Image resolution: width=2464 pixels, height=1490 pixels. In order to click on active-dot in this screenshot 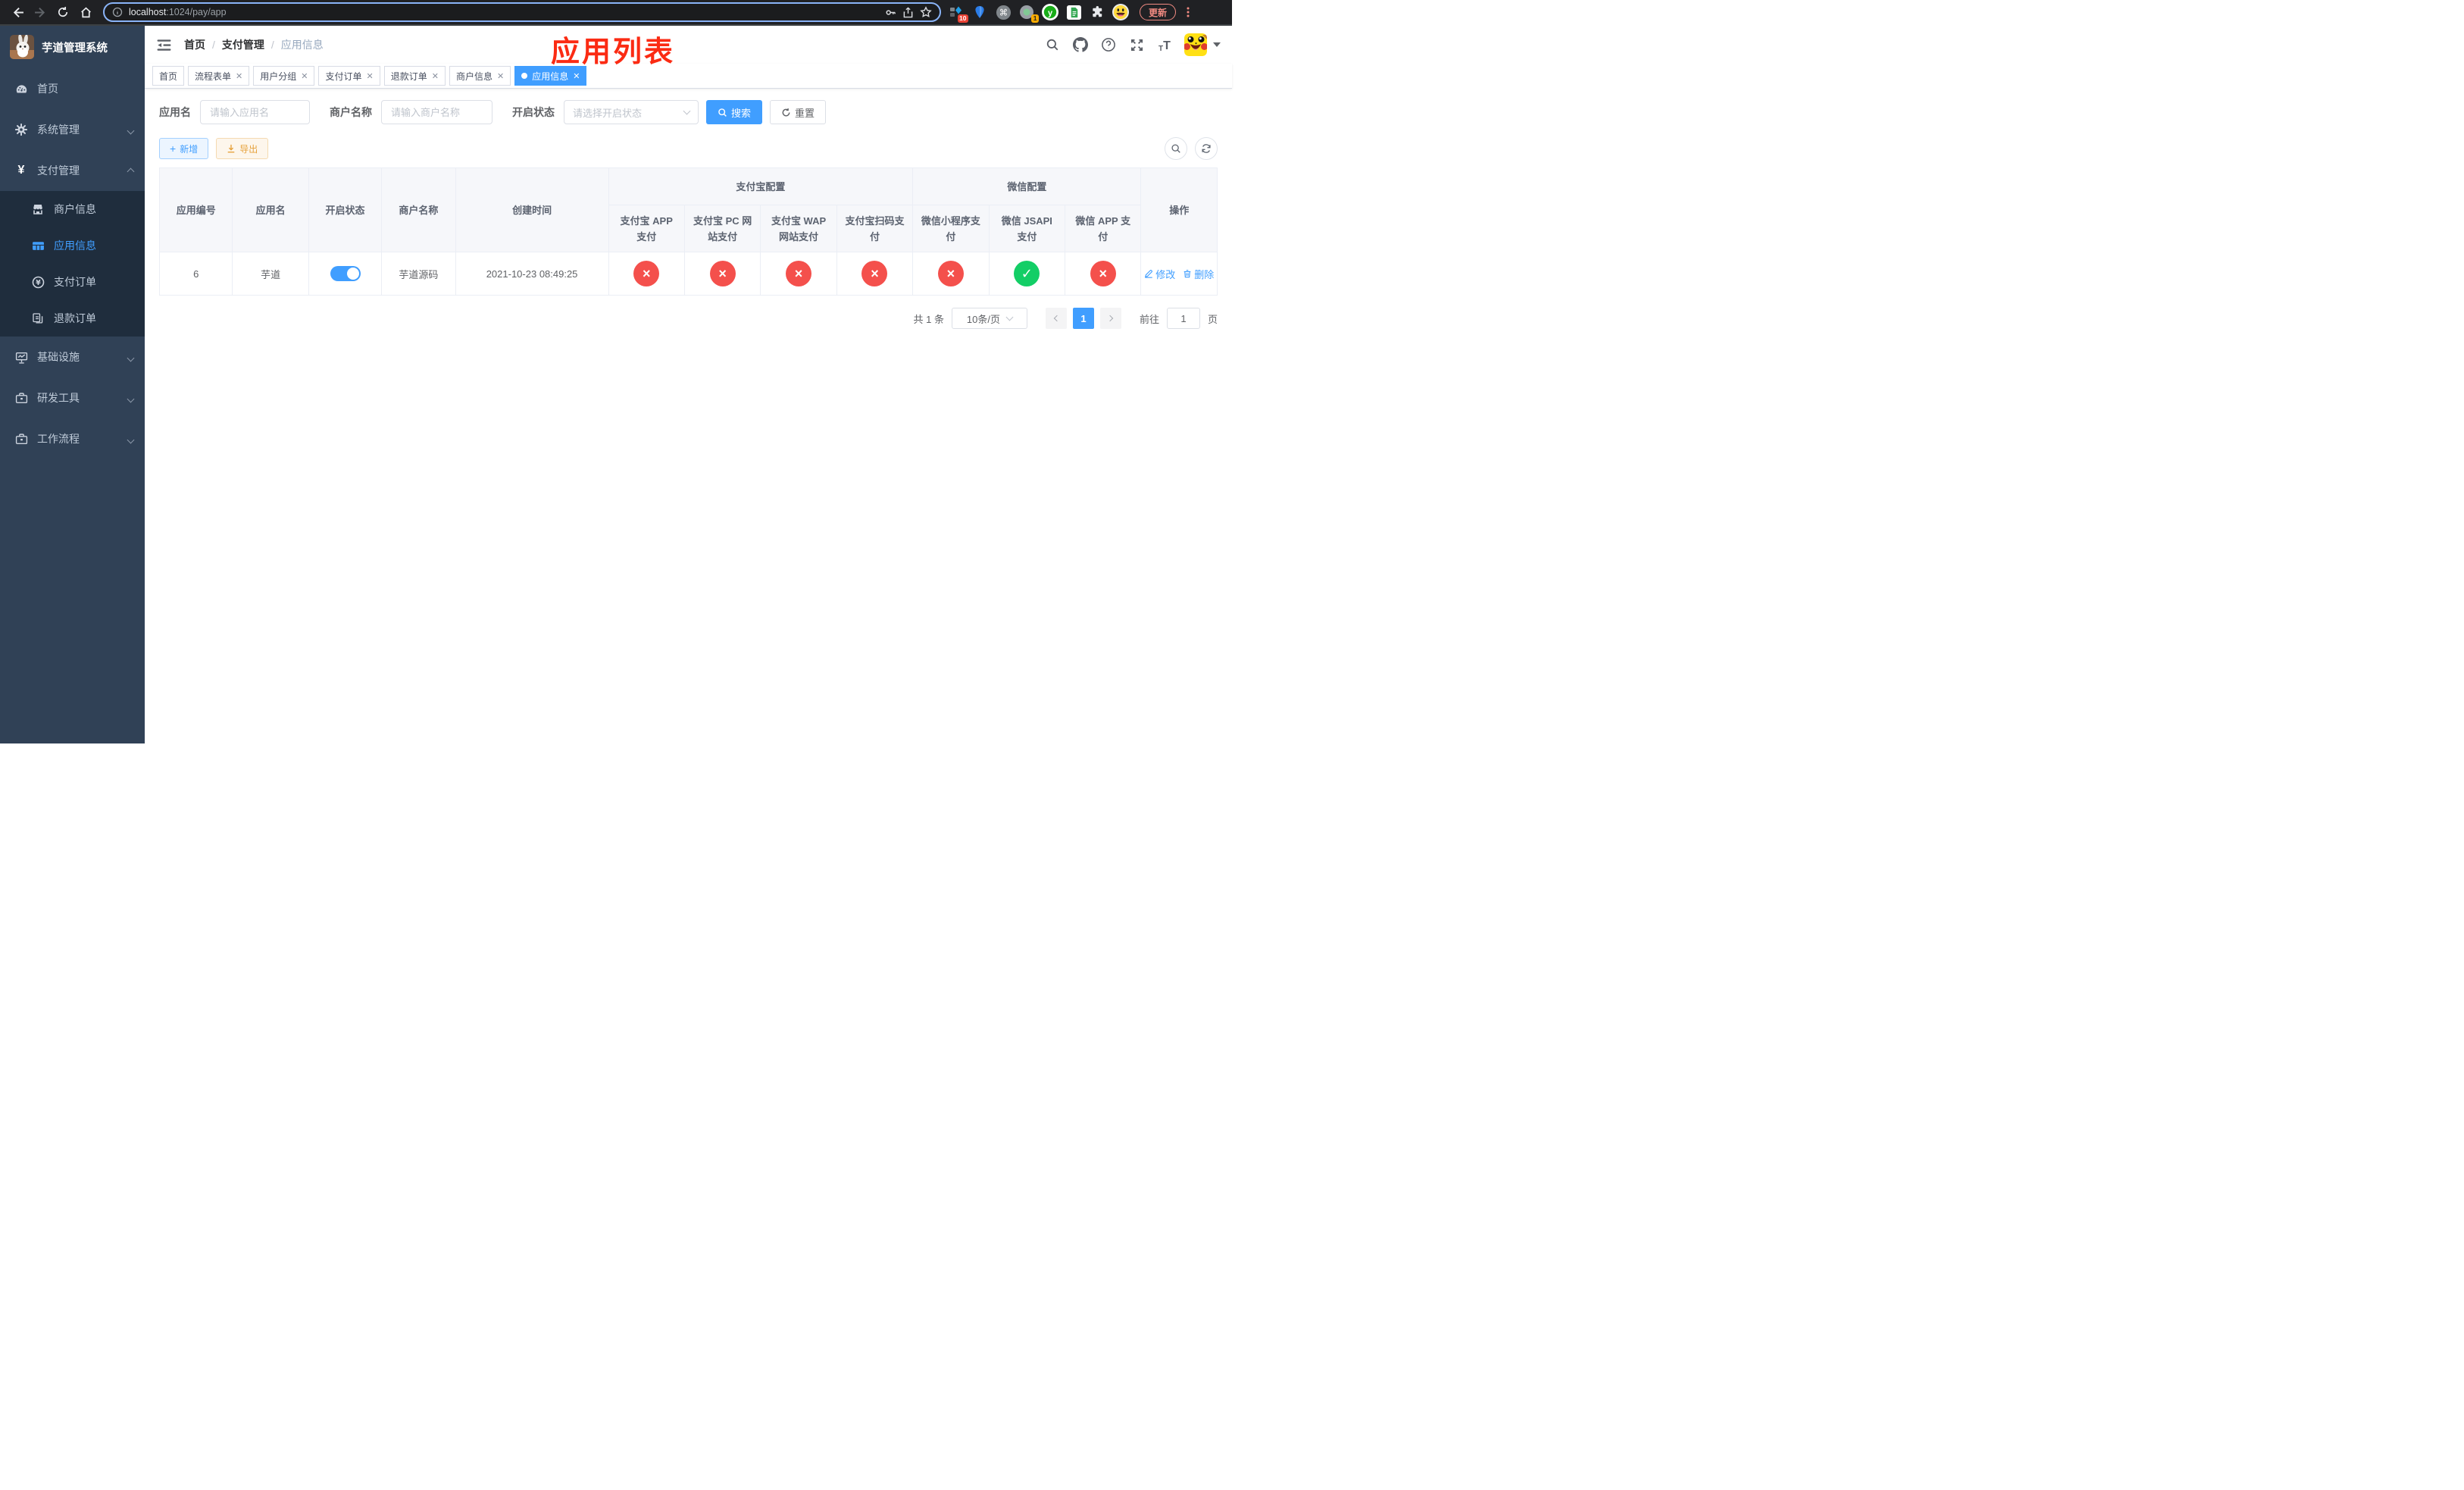, I will do `click(524, 76)`.